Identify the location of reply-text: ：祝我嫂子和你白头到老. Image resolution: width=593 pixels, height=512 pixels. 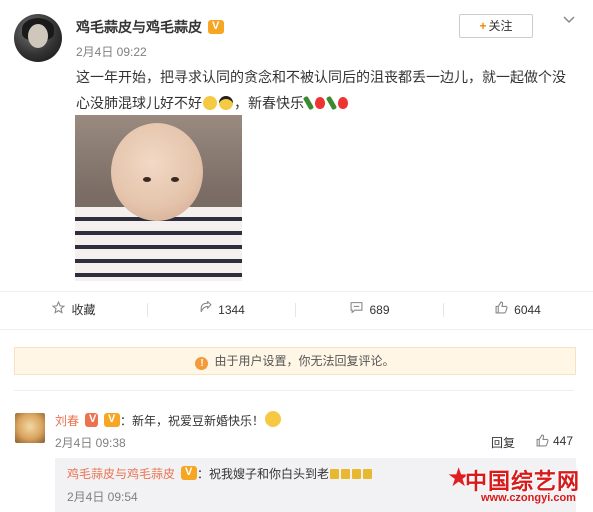
(263, 474).